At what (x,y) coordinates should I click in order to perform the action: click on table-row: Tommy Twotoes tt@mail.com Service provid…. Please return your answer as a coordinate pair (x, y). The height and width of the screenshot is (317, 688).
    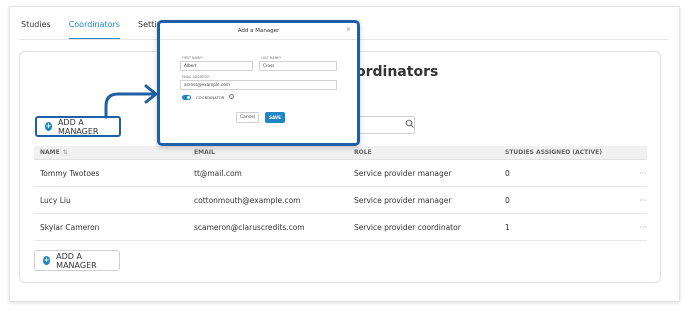
    Looking at the image, I should click on (340, 173).